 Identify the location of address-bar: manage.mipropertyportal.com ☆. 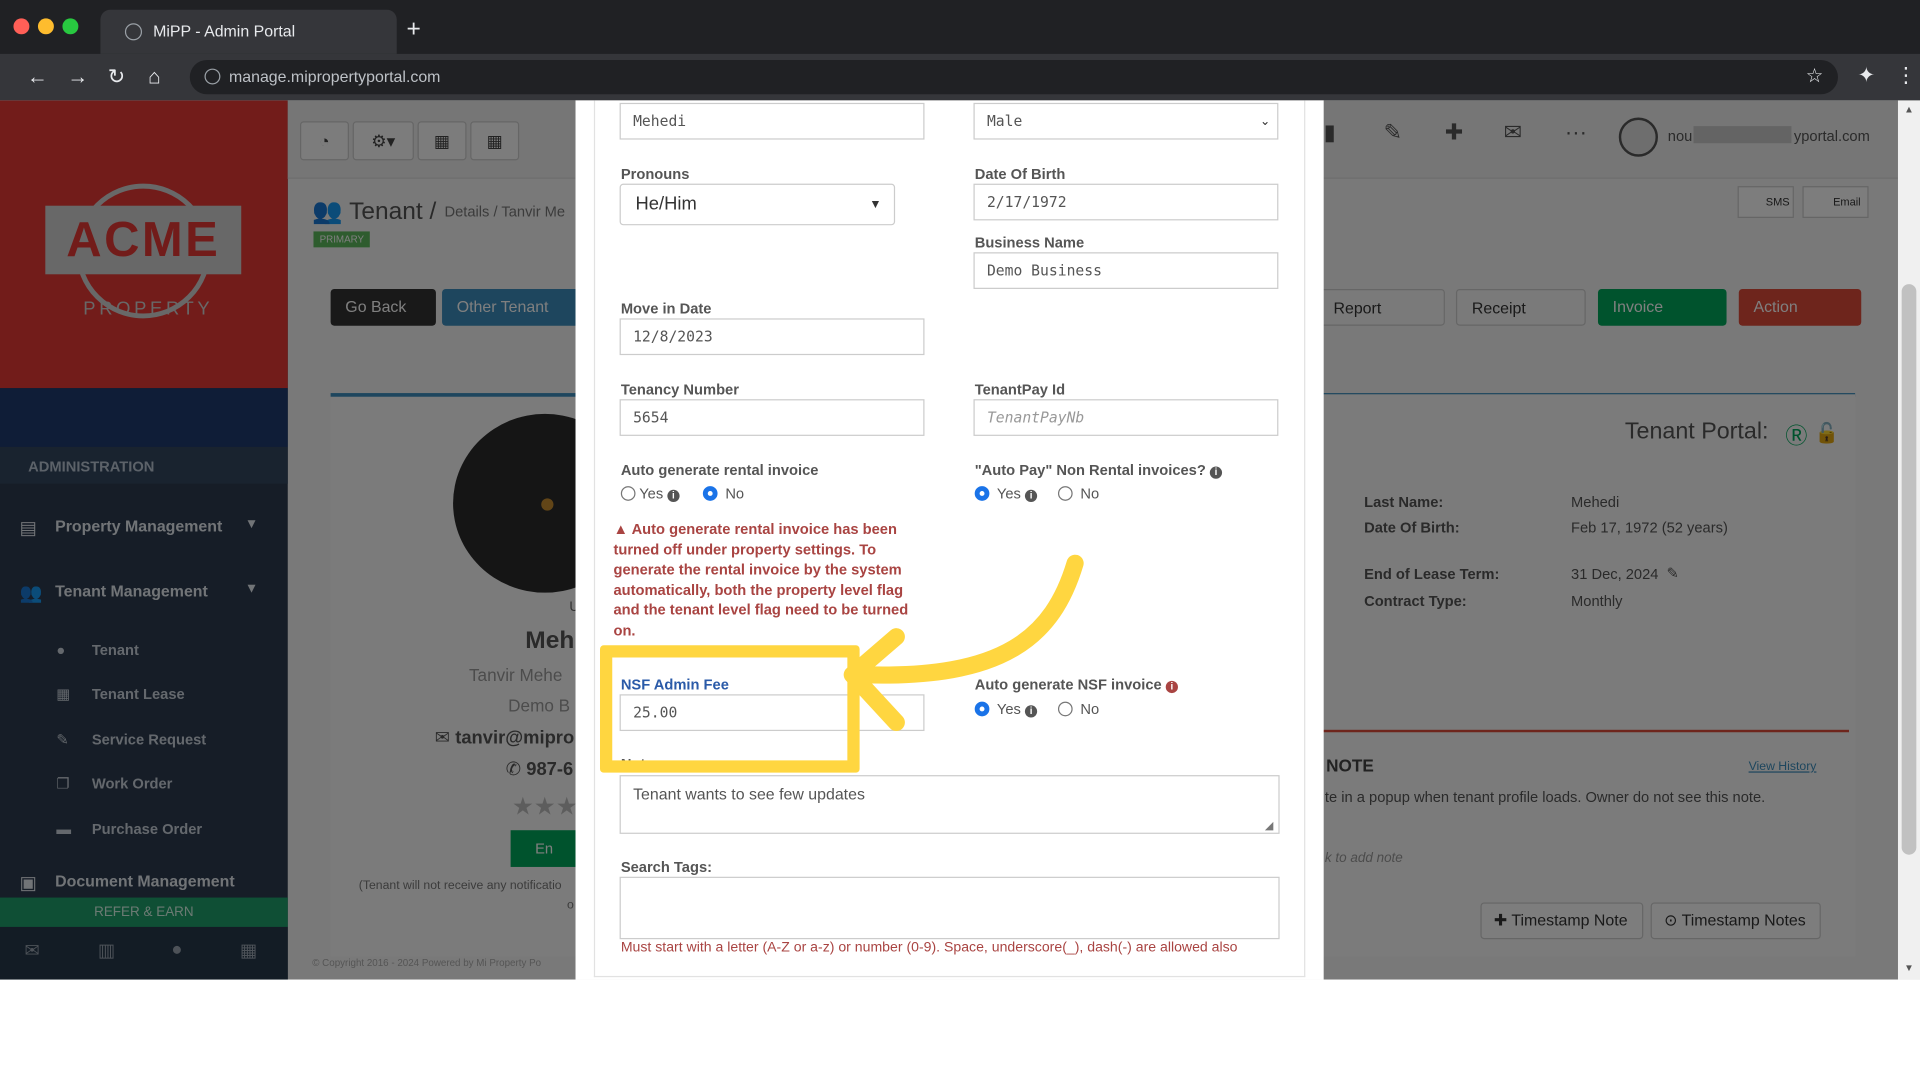
(1013, 77).